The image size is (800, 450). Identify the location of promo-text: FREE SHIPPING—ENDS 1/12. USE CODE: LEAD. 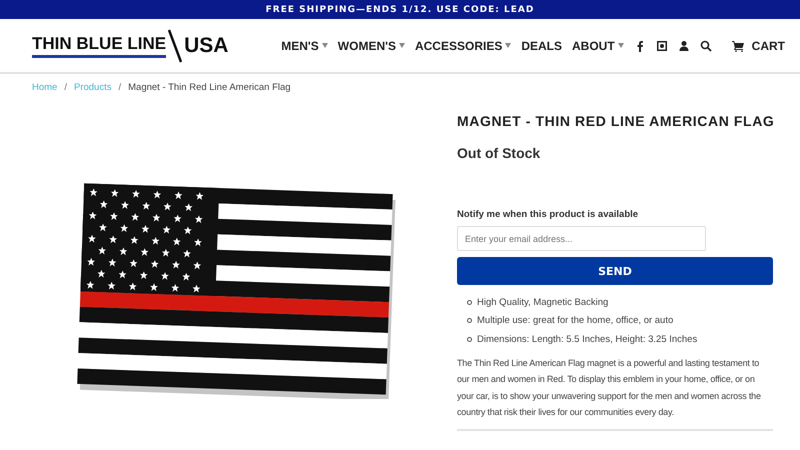
(400, 9).